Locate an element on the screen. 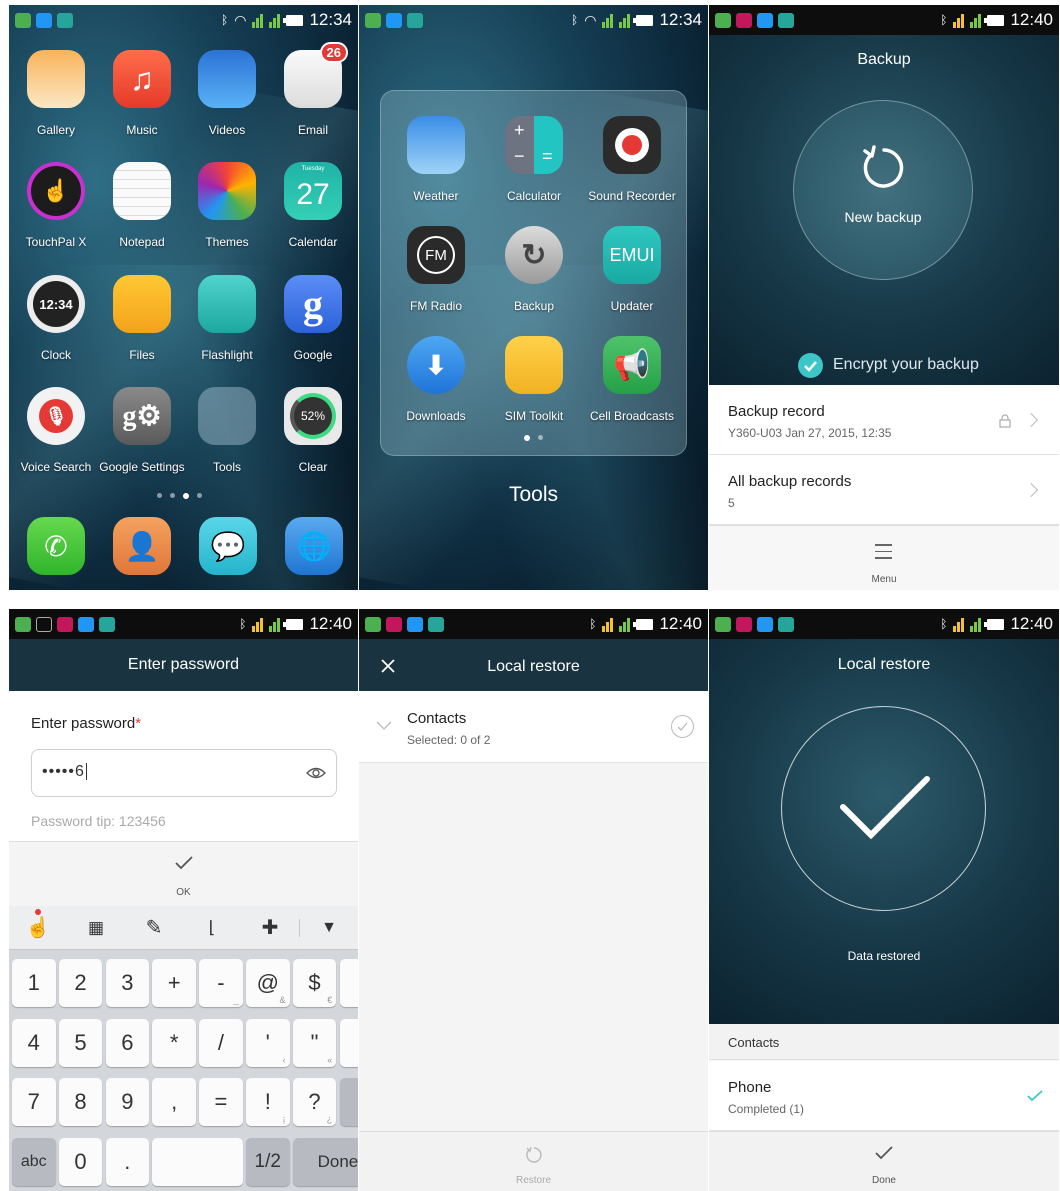  app-clear: 52% Clear is located at coordinates (313, 430).